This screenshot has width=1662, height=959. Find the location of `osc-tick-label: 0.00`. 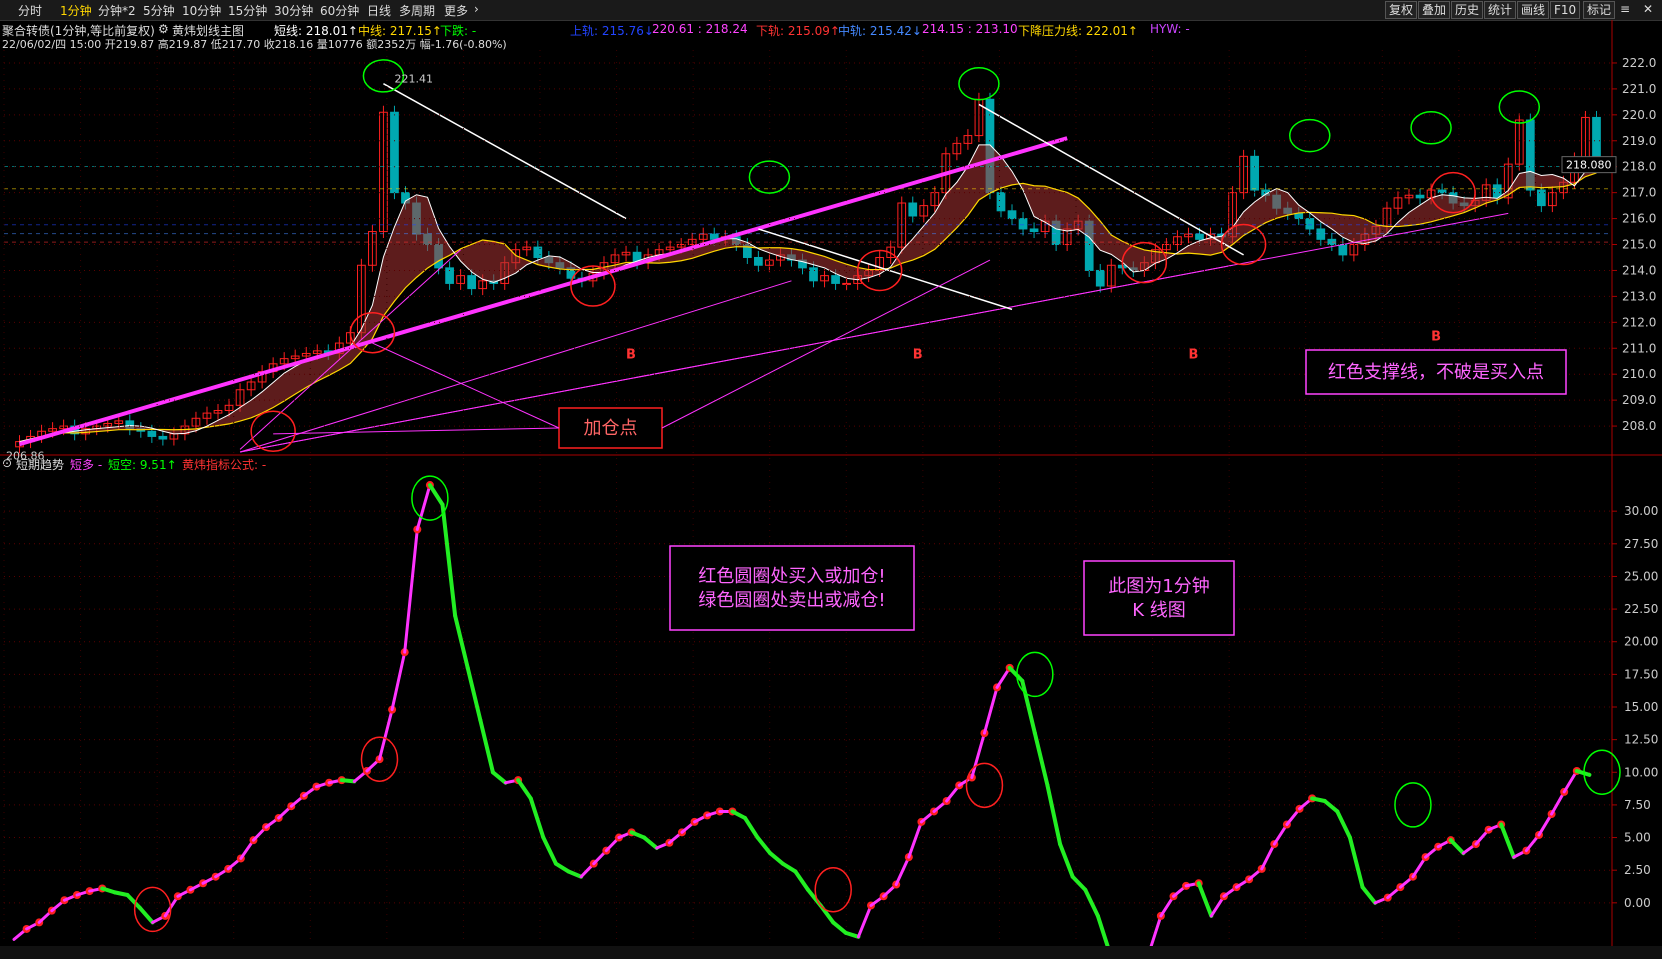

osc-tick-label: 0.00 is located at coordinates (1637, 903).